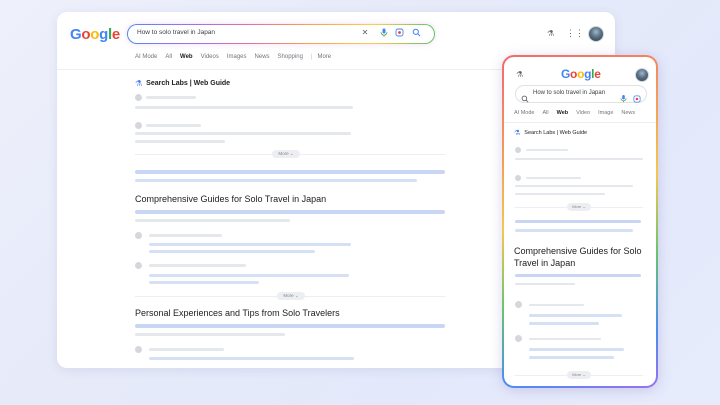 The height and width of the screenshot is (405, 720). I want to click on logo-letter: g, so click(103, 34).